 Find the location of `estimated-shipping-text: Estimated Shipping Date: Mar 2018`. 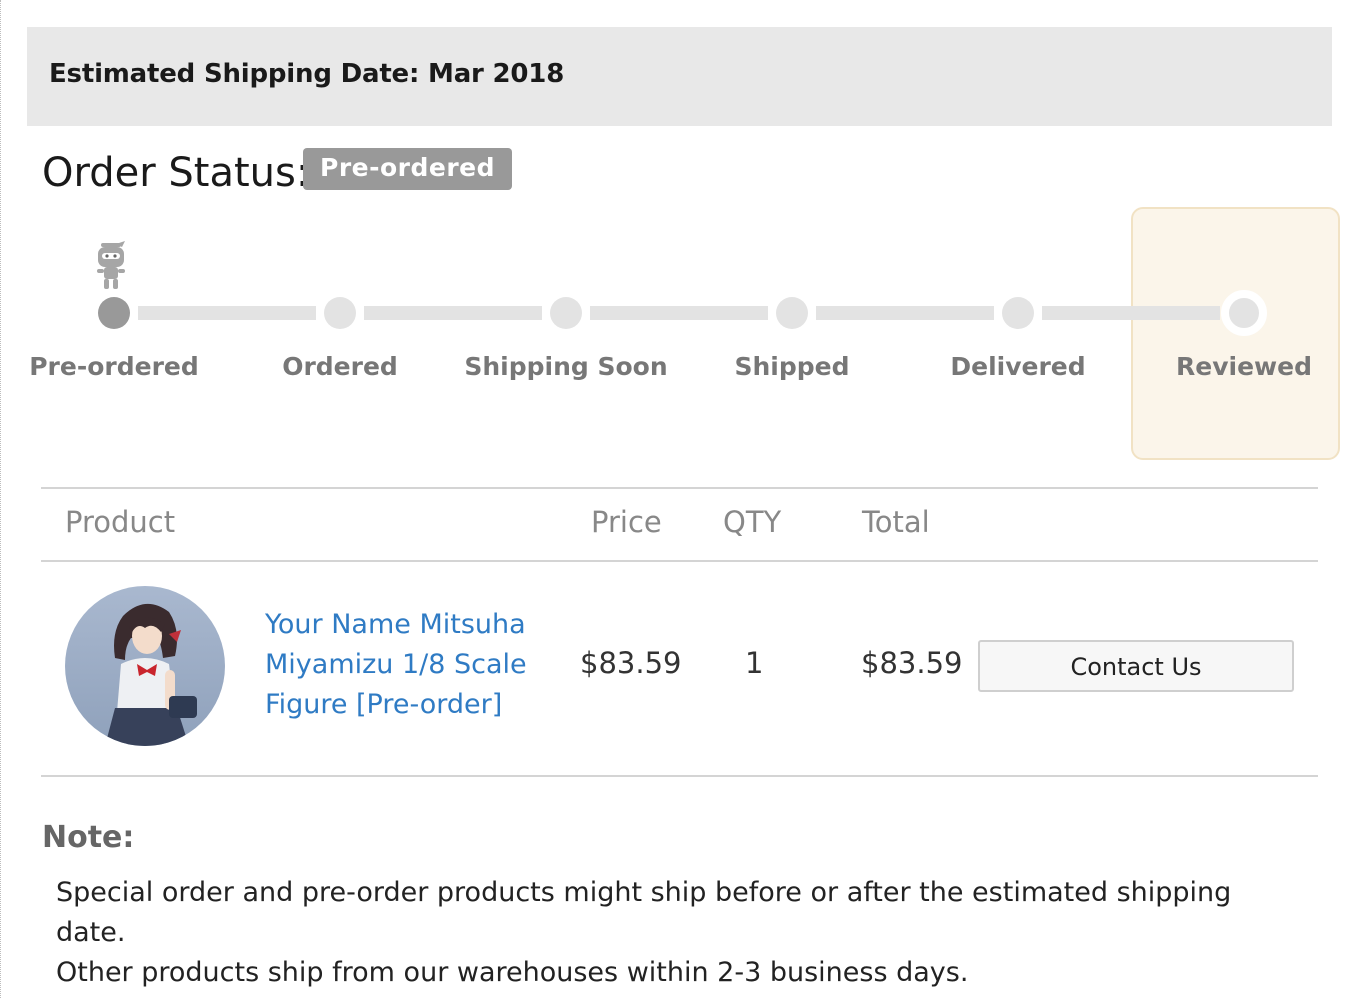

estimated-shipping-text: Estimated Shipping Date: Mar 2018 is located at coordinates (307, 74).